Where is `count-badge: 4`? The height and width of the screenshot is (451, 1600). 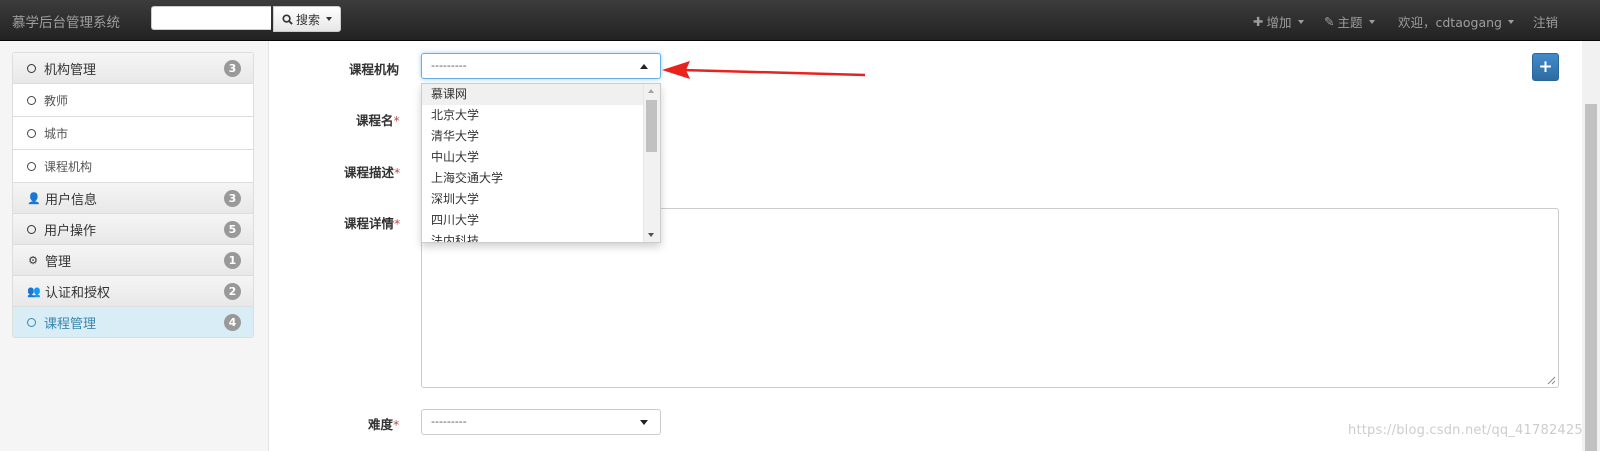 count-badge: 4 is located at coordinates (232, 322).